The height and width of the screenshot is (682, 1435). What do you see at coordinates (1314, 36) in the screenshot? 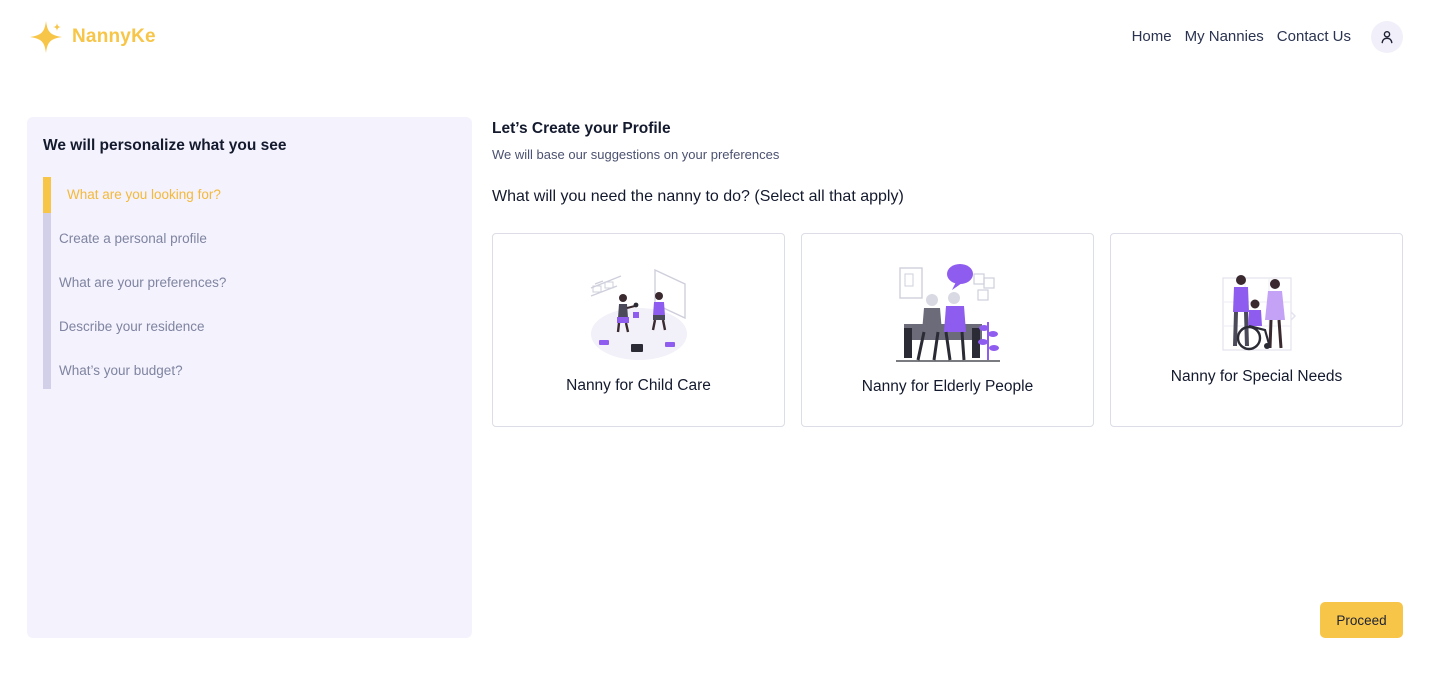
I see `nav-contact-us-link: Contact Us` at bounding box center [1314, 36].